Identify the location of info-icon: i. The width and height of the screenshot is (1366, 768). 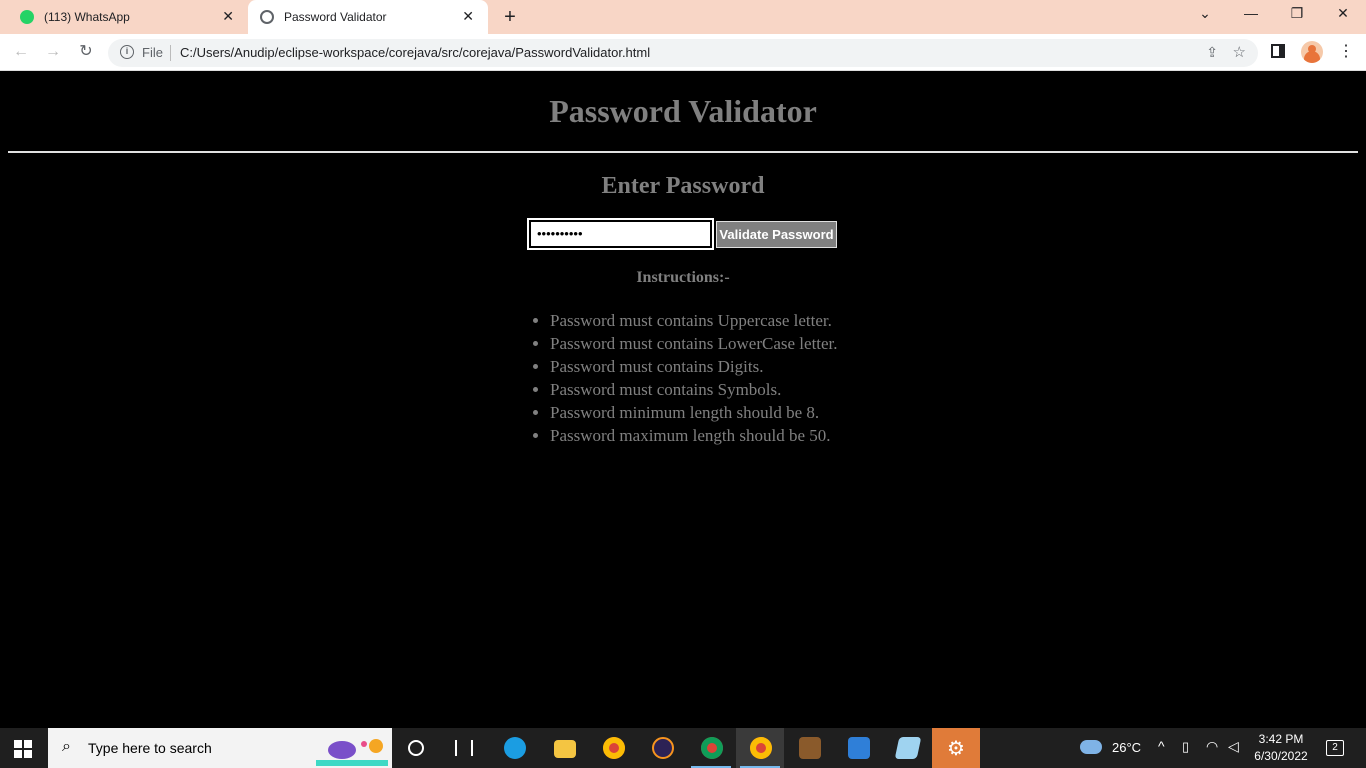
(127, 52).